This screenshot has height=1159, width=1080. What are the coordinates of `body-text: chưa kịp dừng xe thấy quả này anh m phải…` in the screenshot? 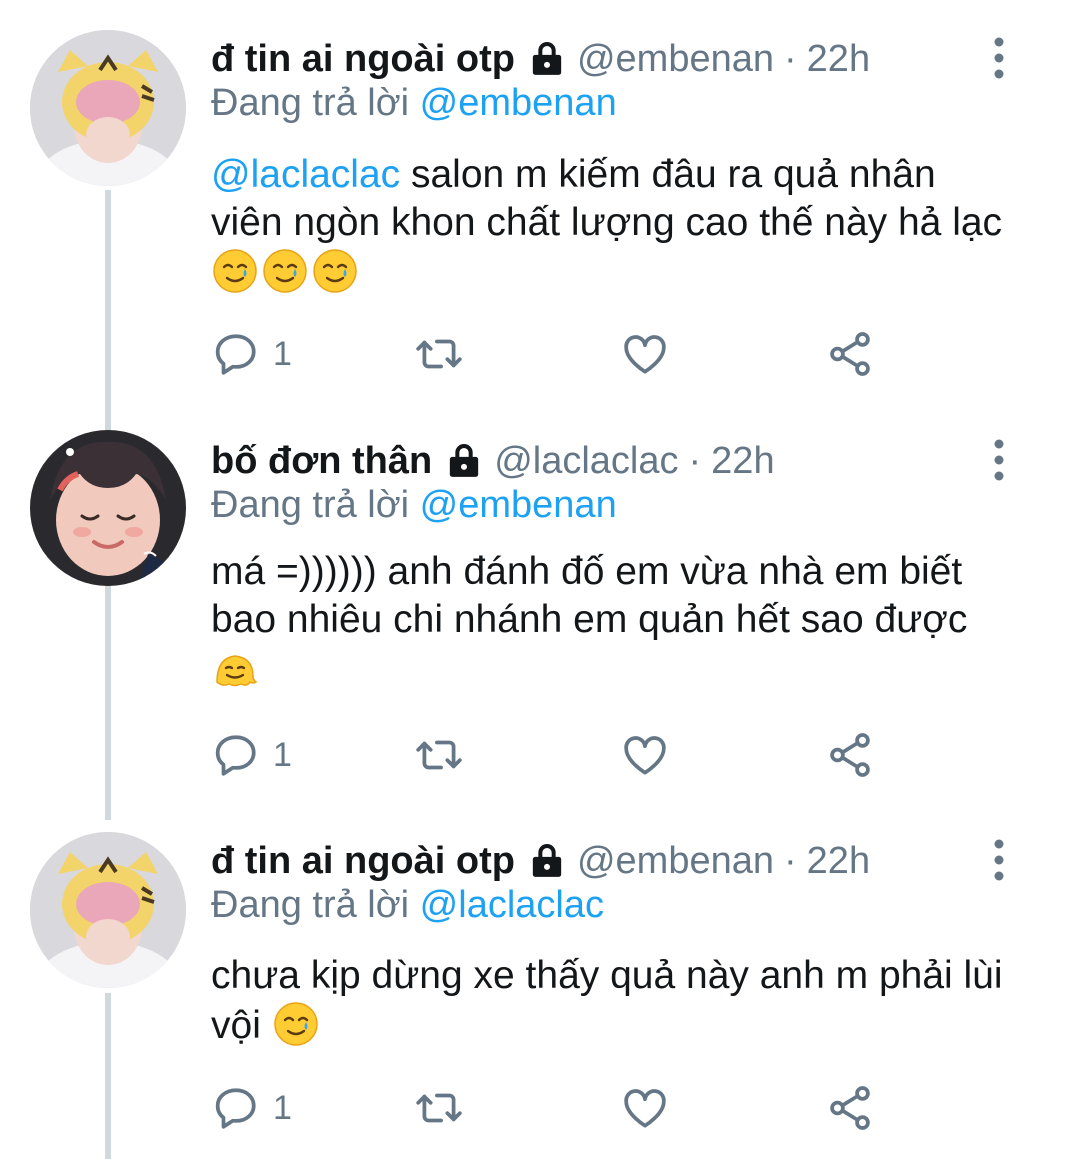 It's located at (607, 1000).